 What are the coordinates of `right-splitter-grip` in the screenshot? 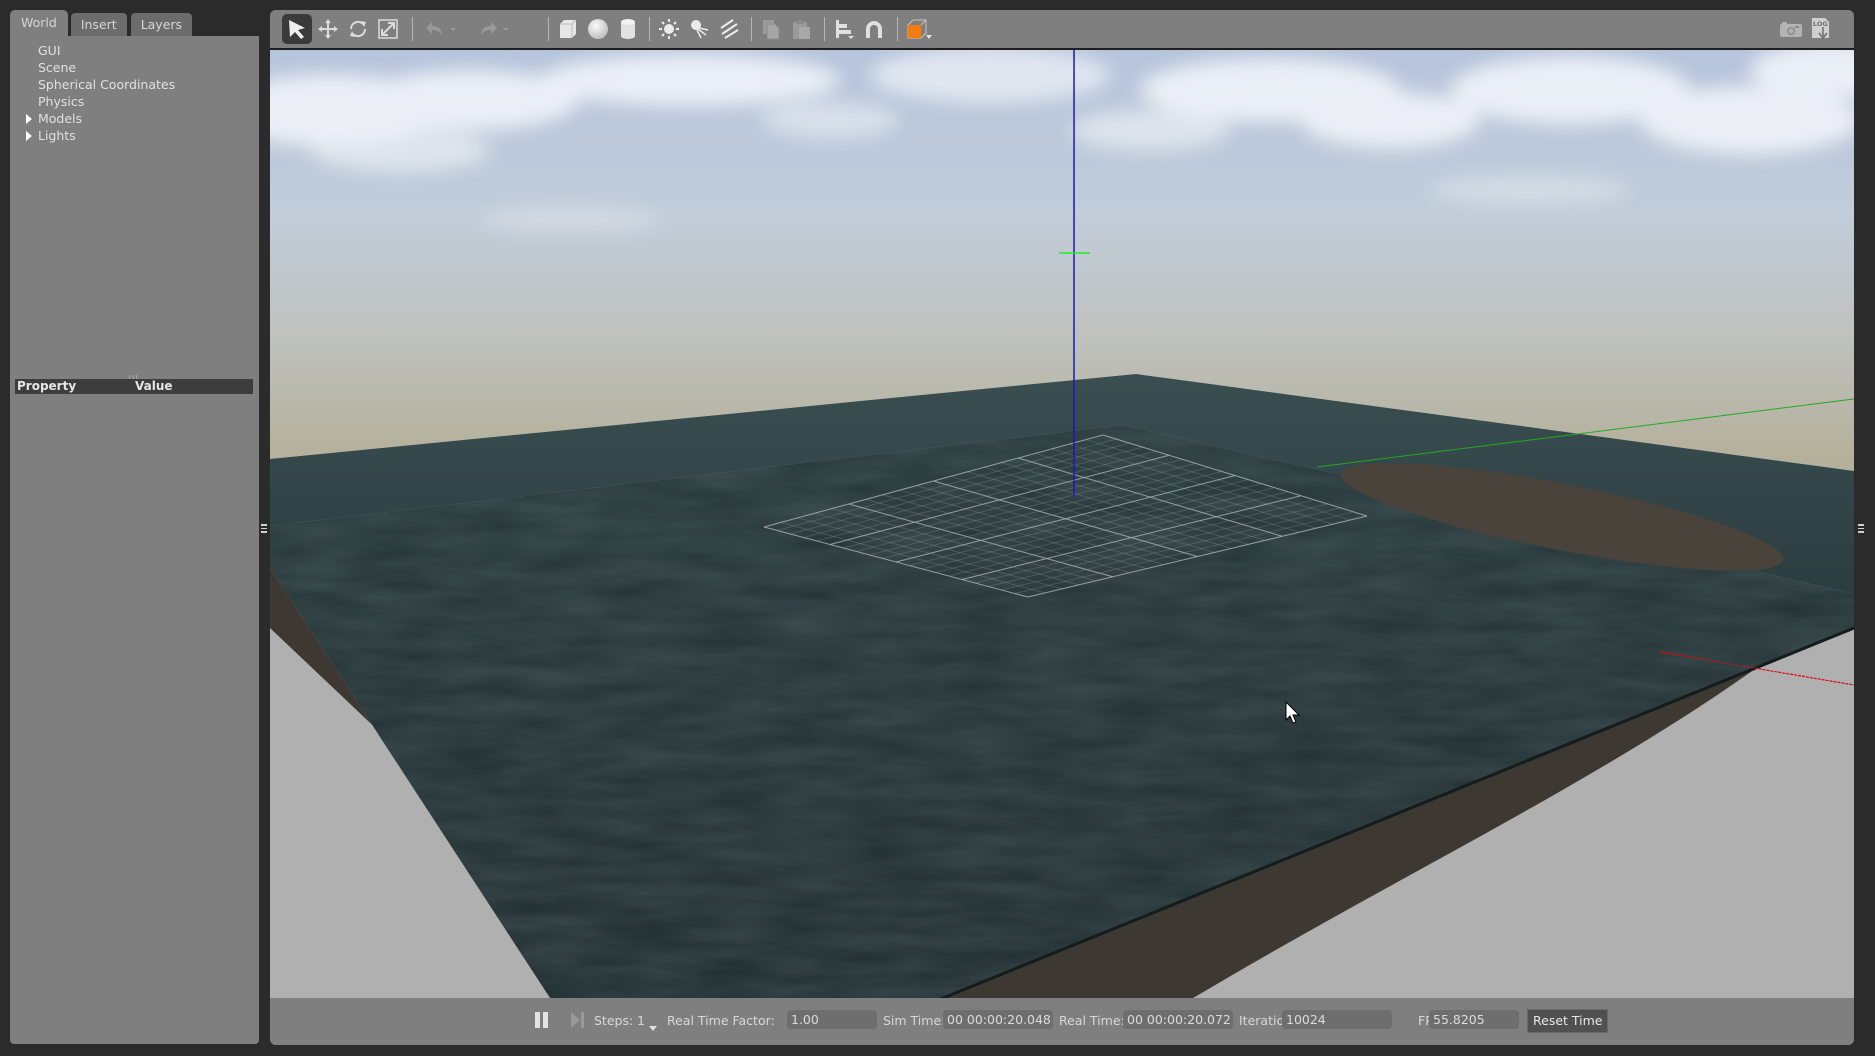 It's located at (1861, 529).